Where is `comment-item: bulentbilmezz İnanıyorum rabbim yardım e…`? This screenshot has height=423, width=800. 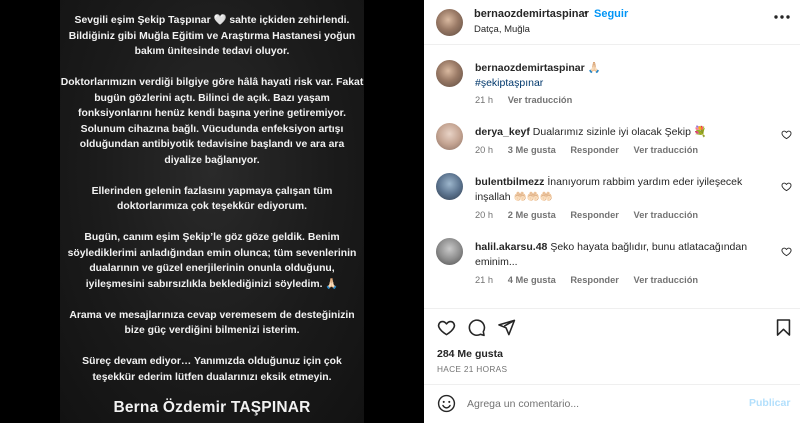 comment-item: bulentbilmezz İnanıyorum rabbim yardım e… is located at coordinates (612, 205).